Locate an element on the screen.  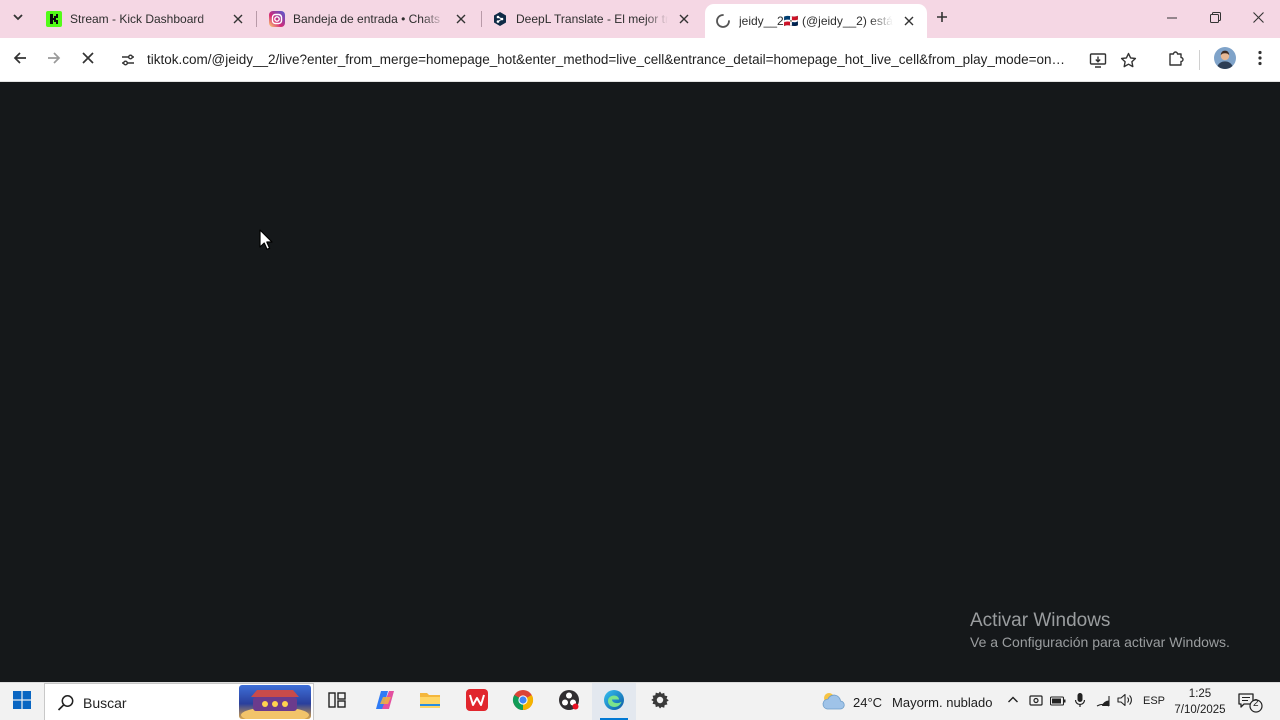
taskbar-task-view is located at coordinates (337, 701).